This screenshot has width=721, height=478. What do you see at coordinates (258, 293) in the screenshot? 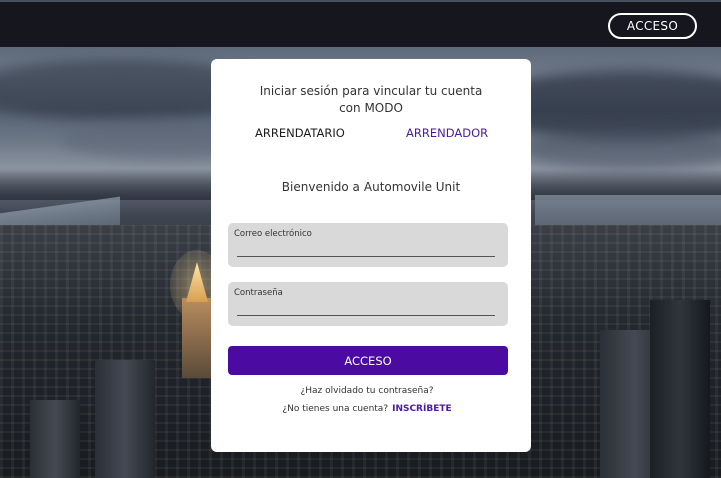
I see `password-label: Contraseña` at bounding box center [258, 293].